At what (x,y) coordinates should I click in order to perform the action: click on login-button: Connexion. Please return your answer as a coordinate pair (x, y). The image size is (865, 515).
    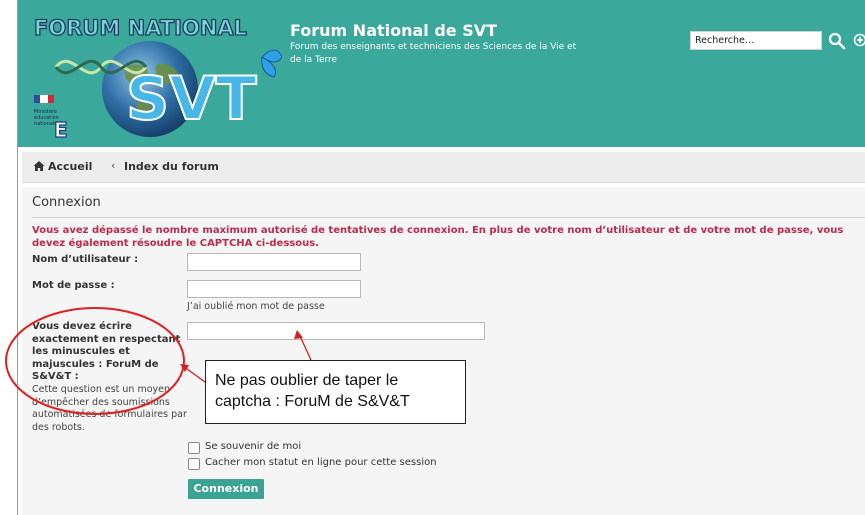
    Looking at the image, I should click on (226, 489).